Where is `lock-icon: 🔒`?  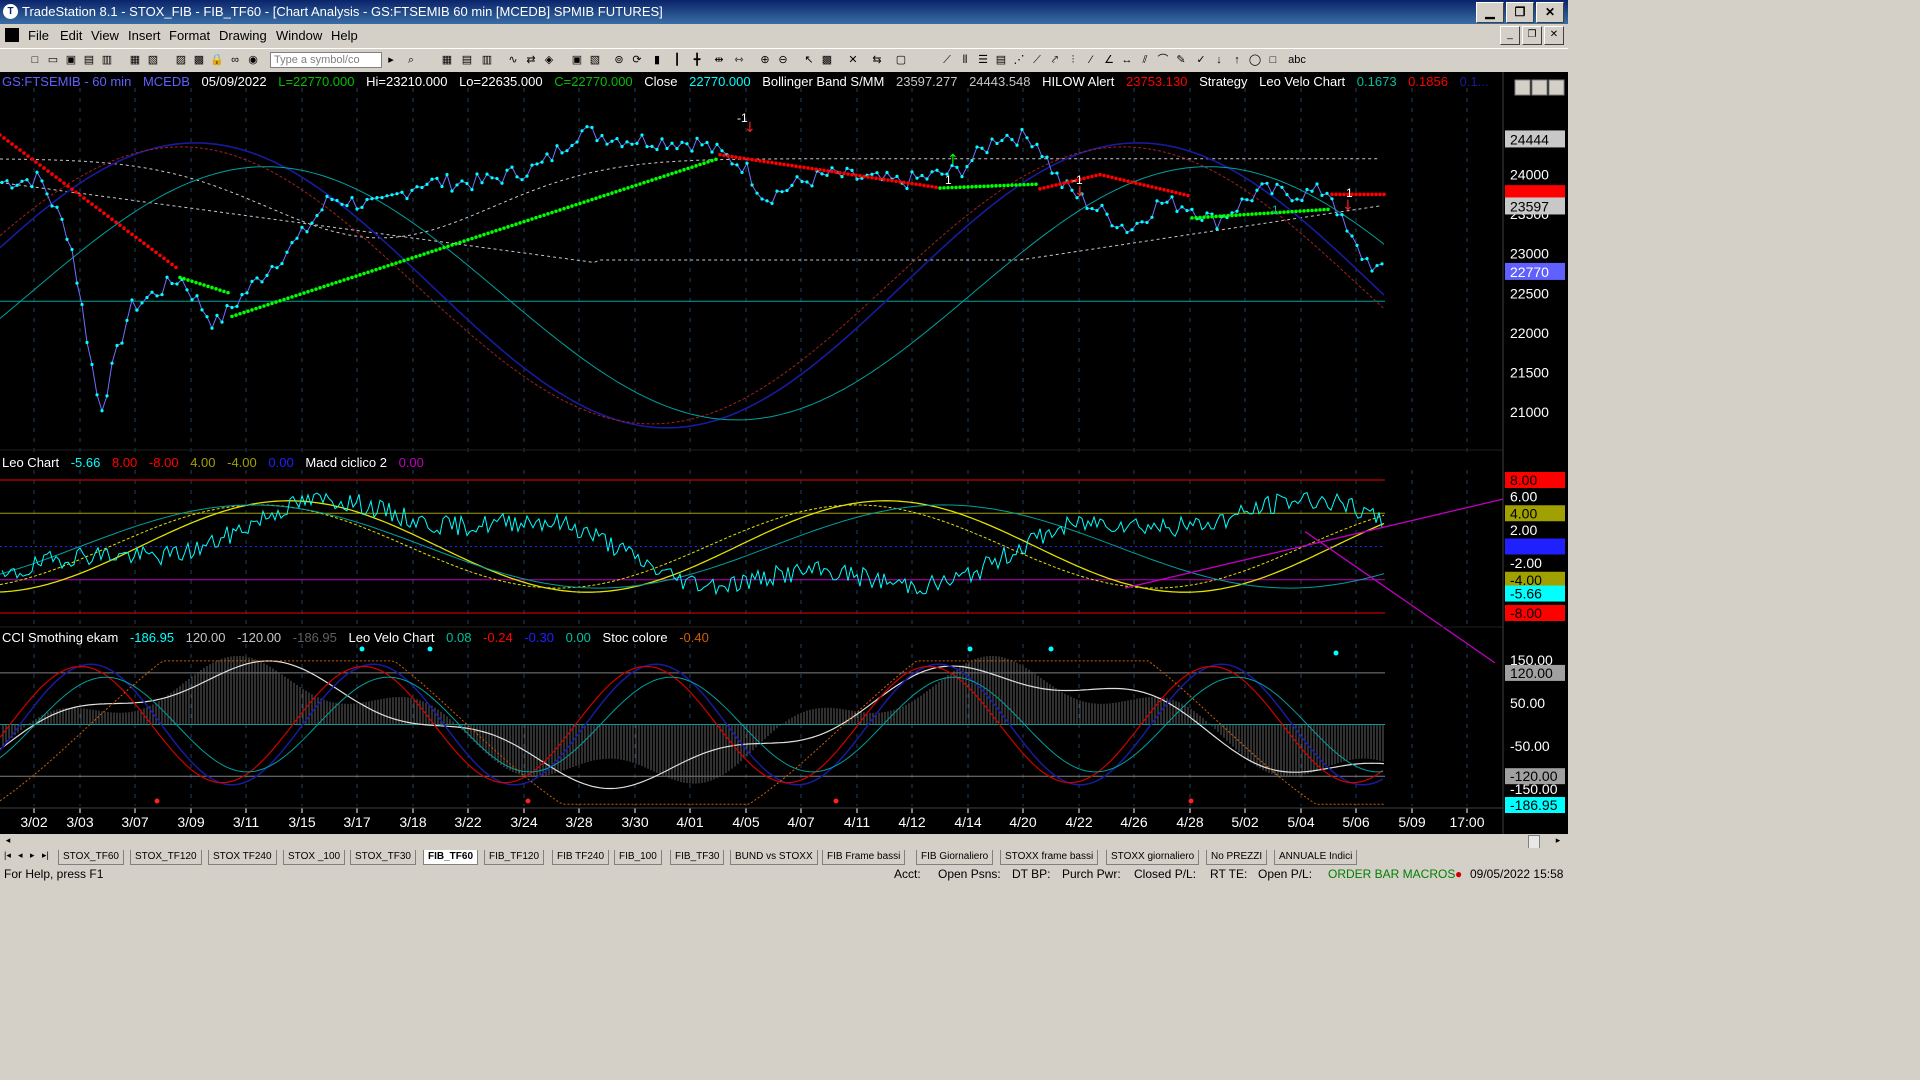
lock-icon: 🔒 is located at coordinates (217, 60).